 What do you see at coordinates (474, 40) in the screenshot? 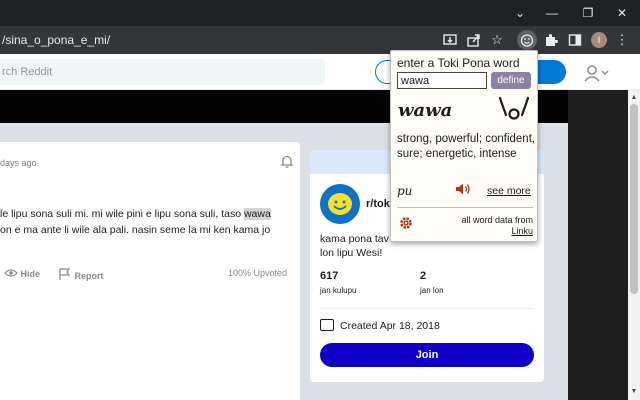
I see `share-icon` at bounding box center [474, 40].